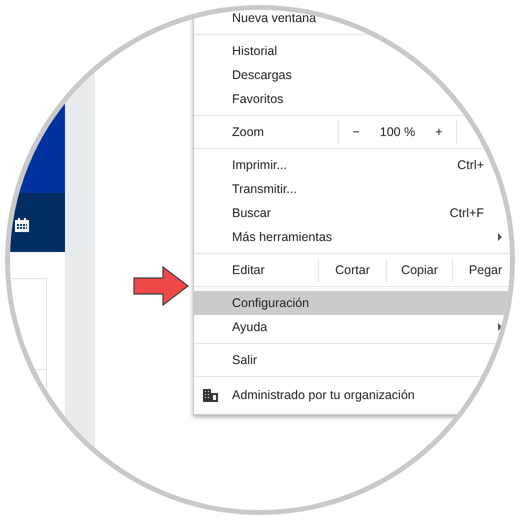 This screenshot has height=520, width=520. I want to click on menu-item: Configuración, so click(352, 303).